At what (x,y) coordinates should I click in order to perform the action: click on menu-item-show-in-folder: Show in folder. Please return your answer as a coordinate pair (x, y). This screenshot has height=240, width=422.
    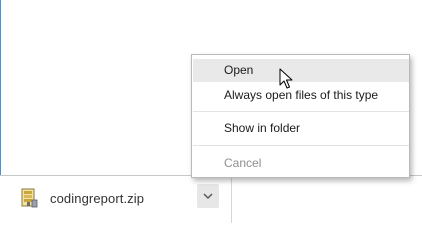
    Looking at the image, I should click on (301, 128).